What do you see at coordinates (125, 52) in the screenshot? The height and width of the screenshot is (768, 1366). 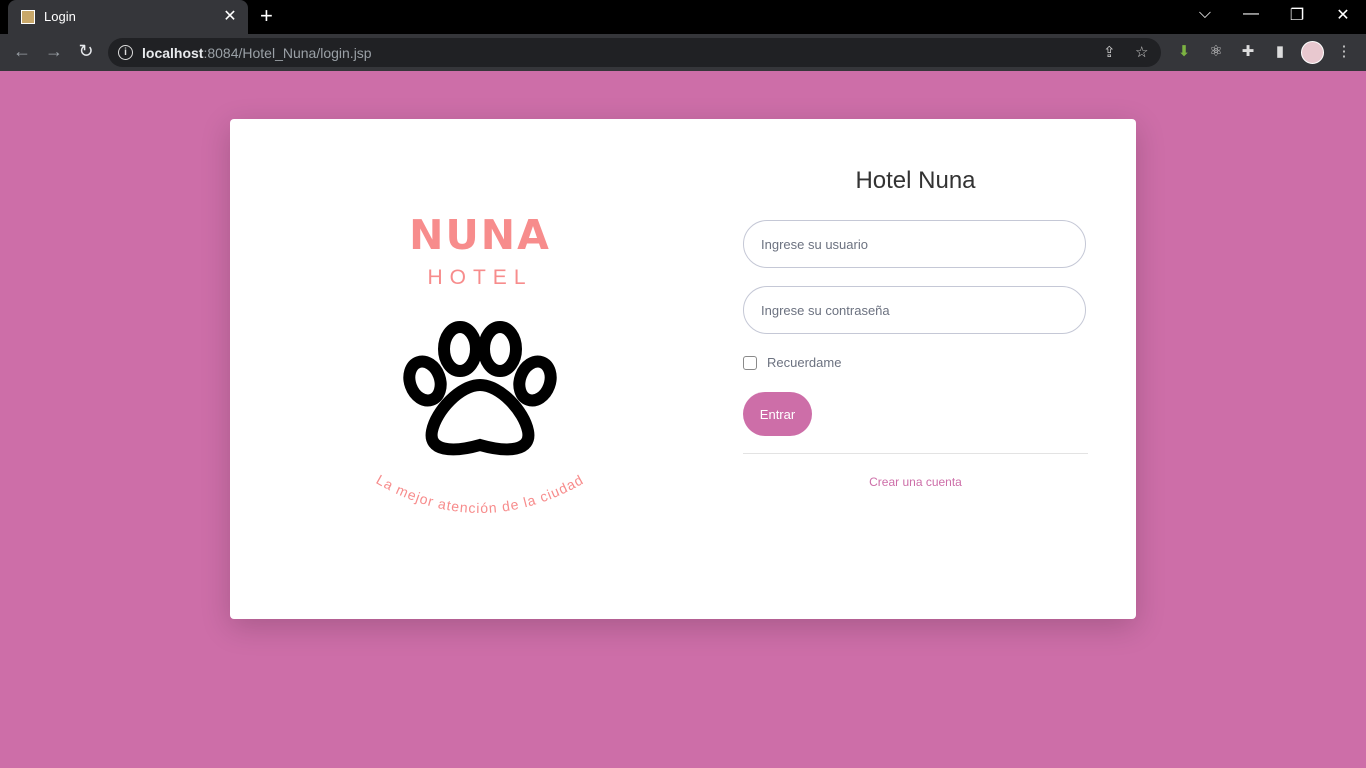 I see `site-info-icon: i` at bounding box center [125, 52].